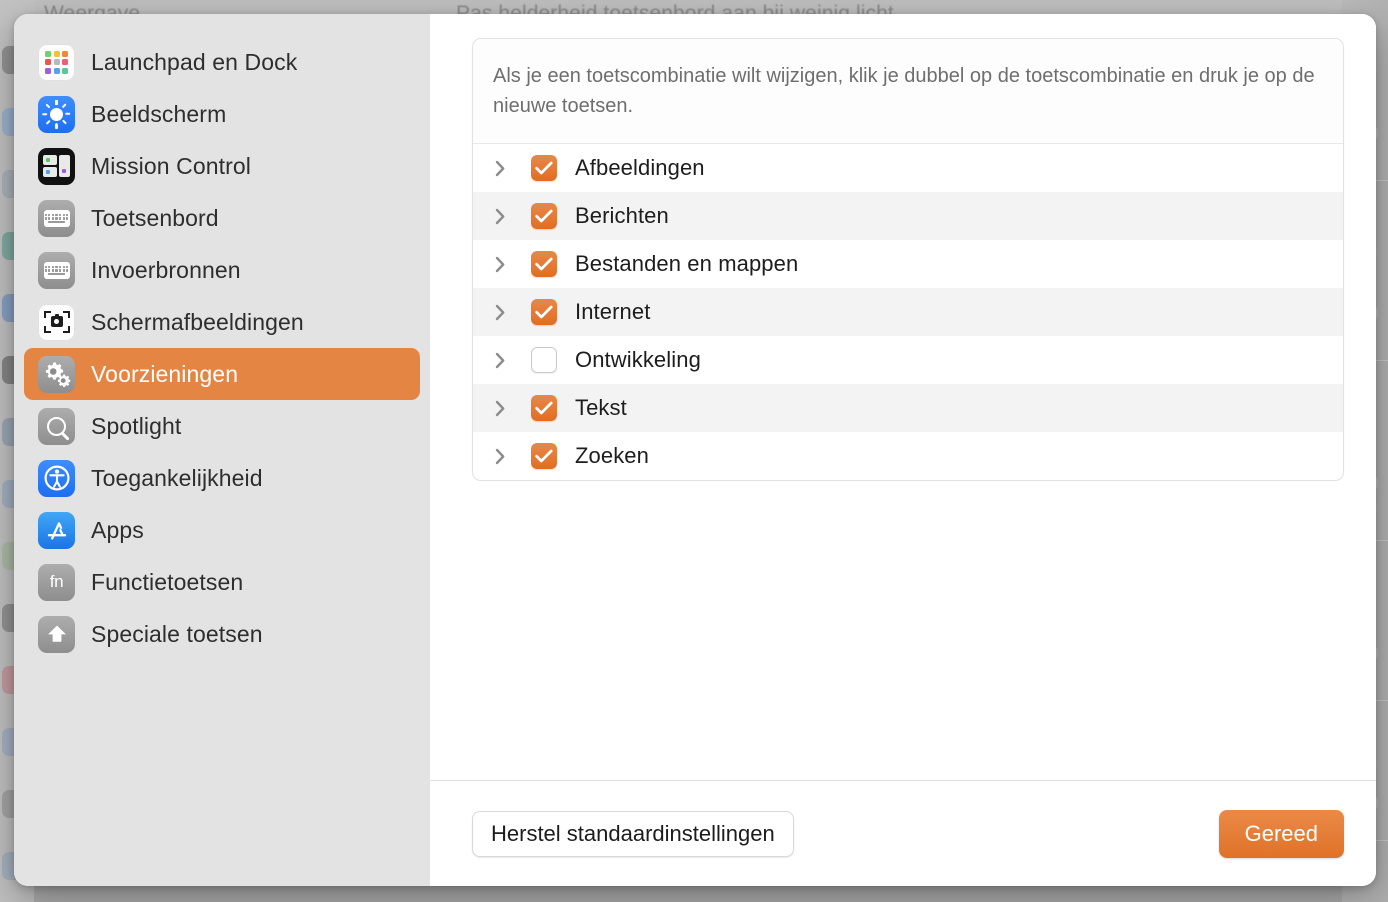 The image size is (1388, 902). I want to click on screenshot-icon, so click(56, 322).